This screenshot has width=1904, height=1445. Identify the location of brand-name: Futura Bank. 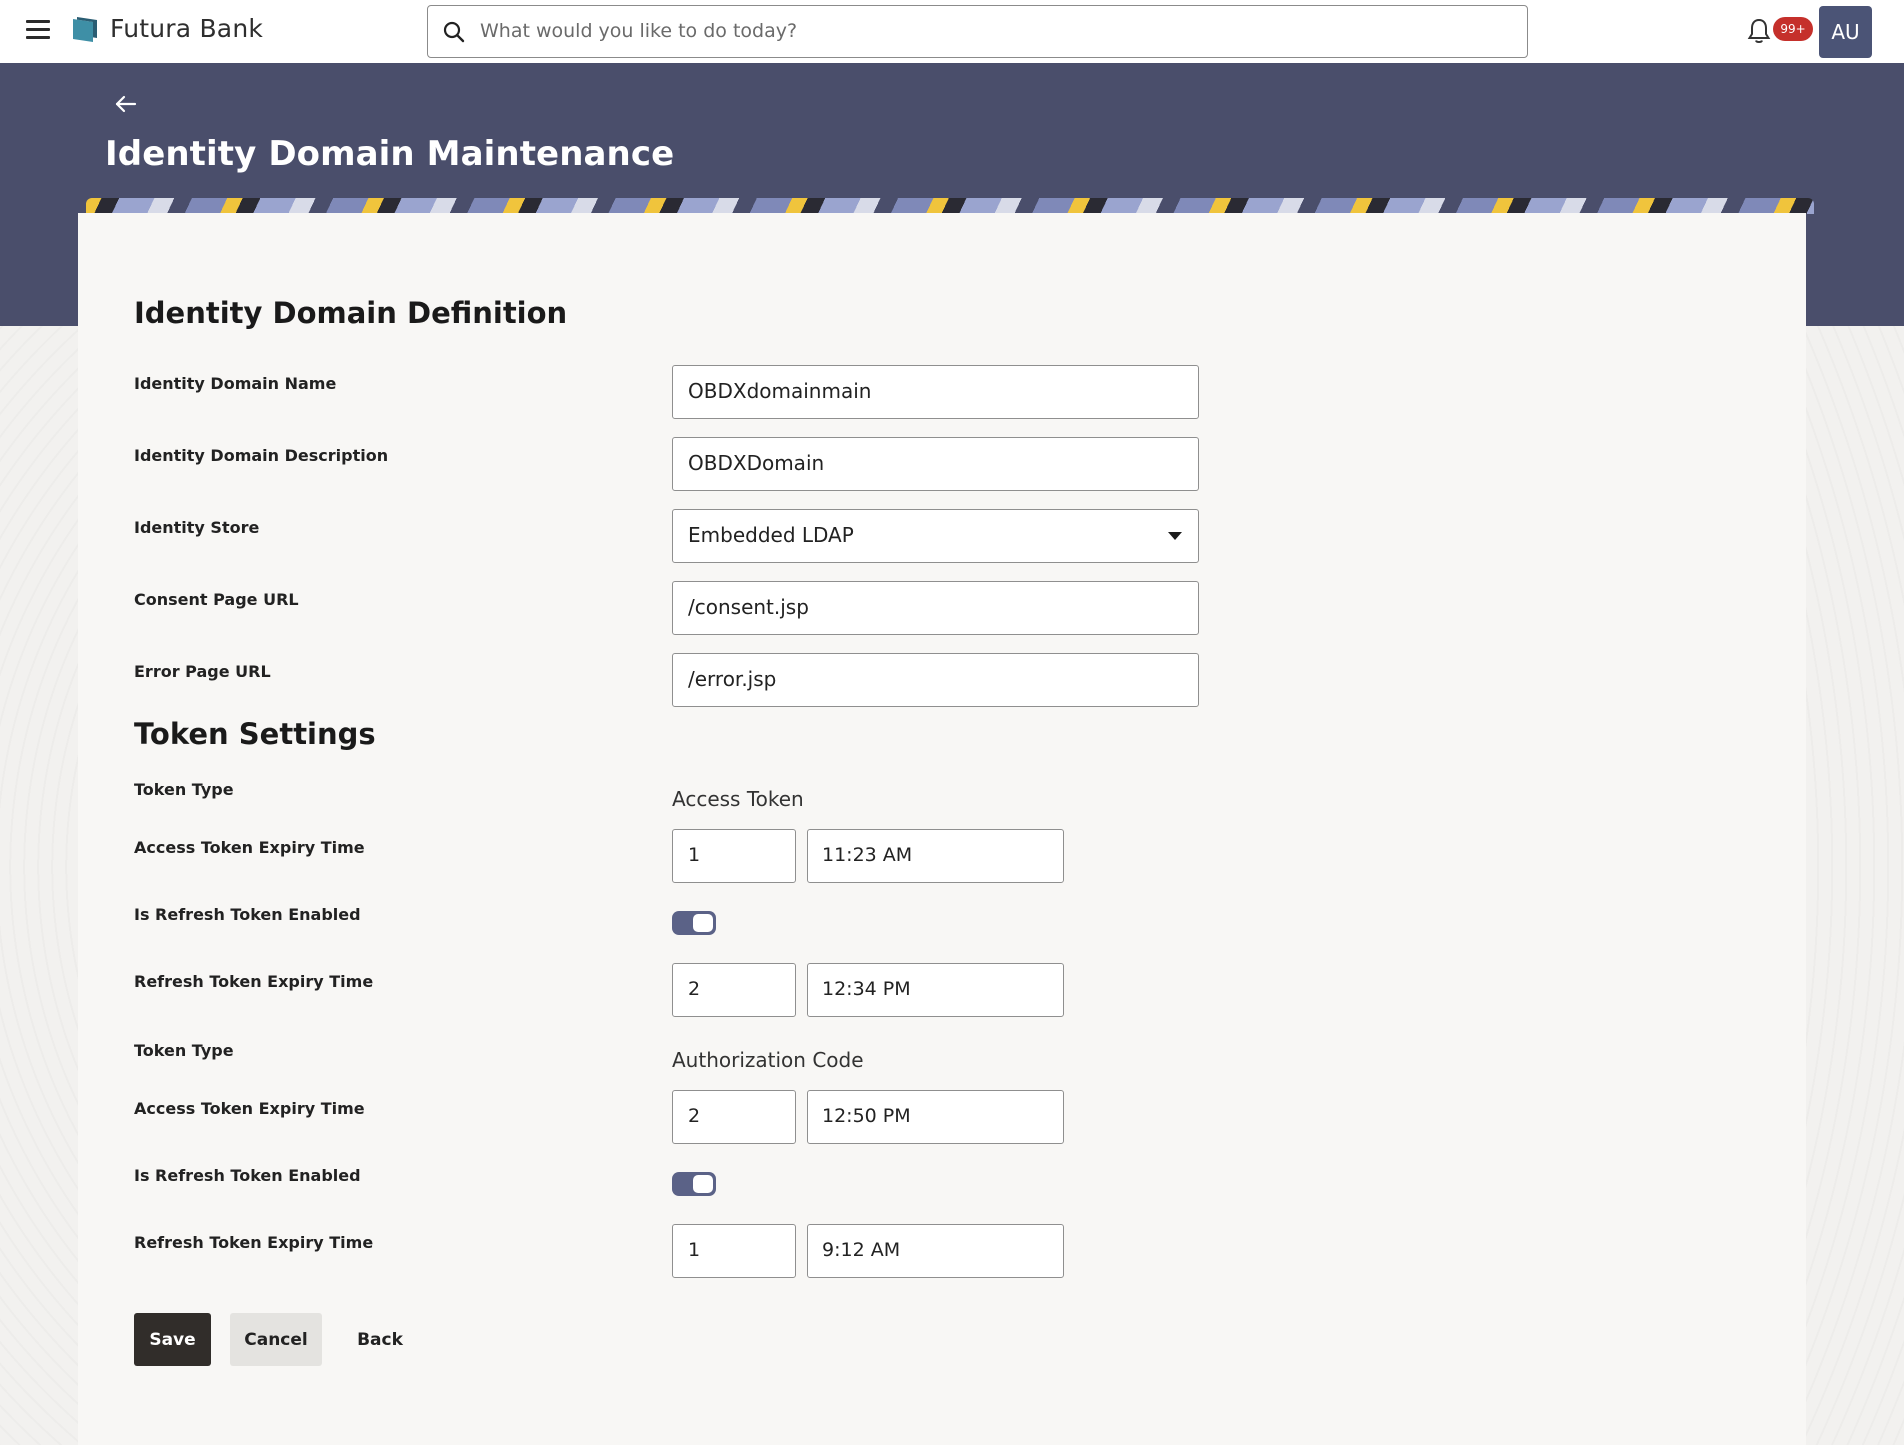
(186, 28).